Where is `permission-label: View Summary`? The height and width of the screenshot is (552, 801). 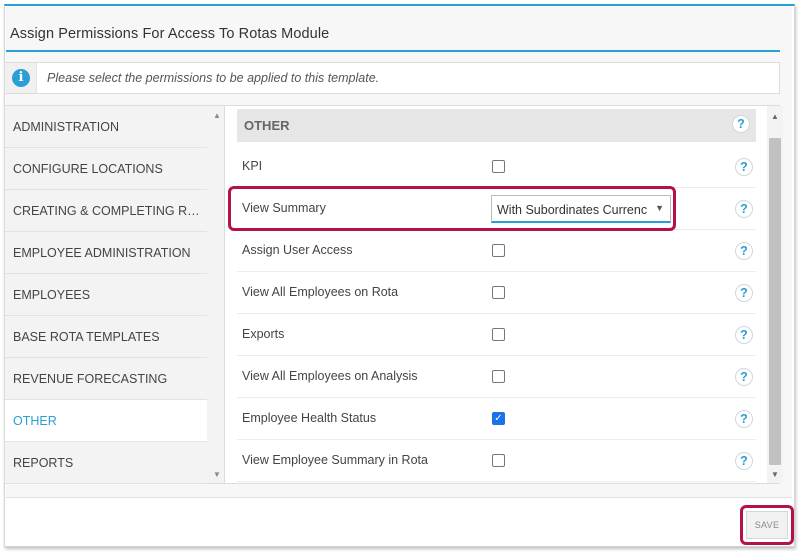 permission-label: View Summary is located at coordinates (284, 208).